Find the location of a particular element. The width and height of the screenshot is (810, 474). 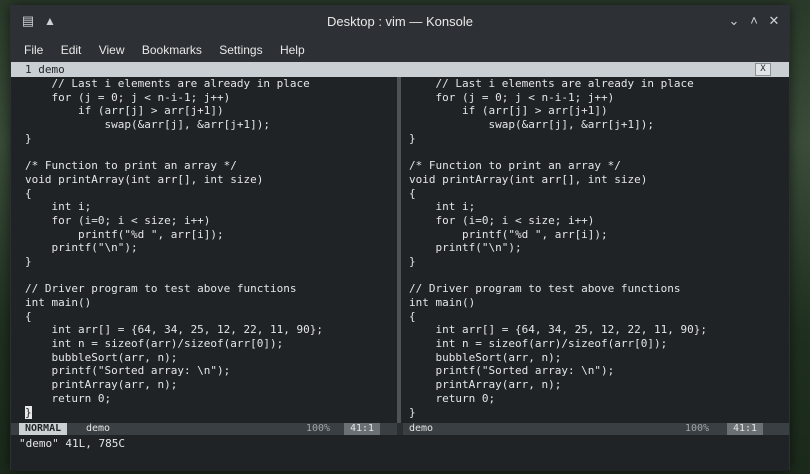

menu-bookmarks: Bookmarks is located at coordinates (172, 50).